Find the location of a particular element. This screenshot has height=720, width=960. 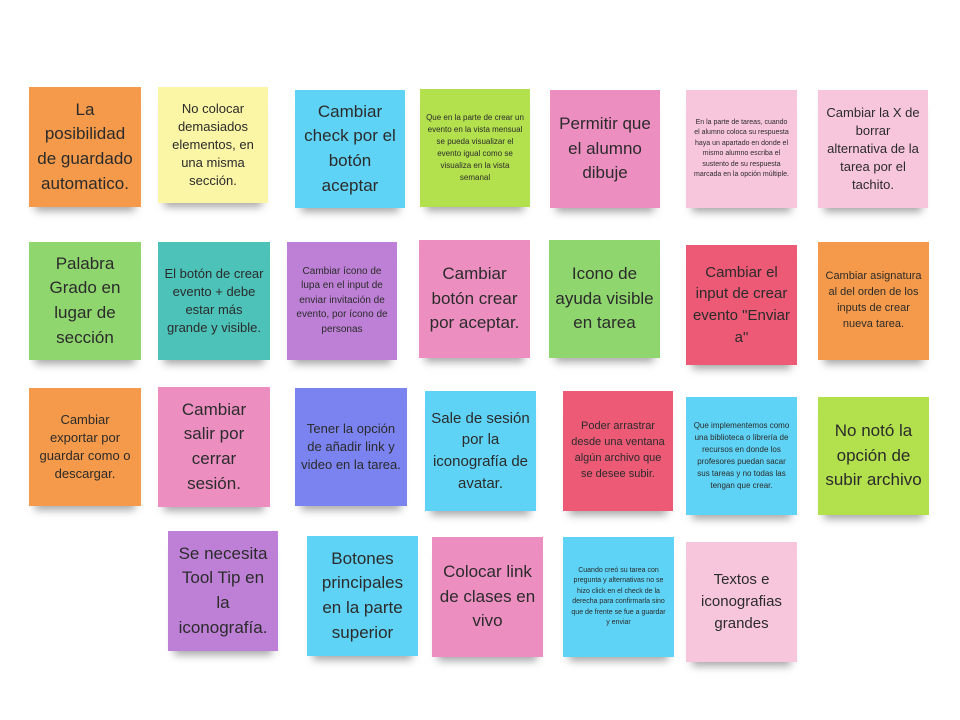

sticky-note: Permitir que el alumno dibuje is located at coordinates (605, 149).